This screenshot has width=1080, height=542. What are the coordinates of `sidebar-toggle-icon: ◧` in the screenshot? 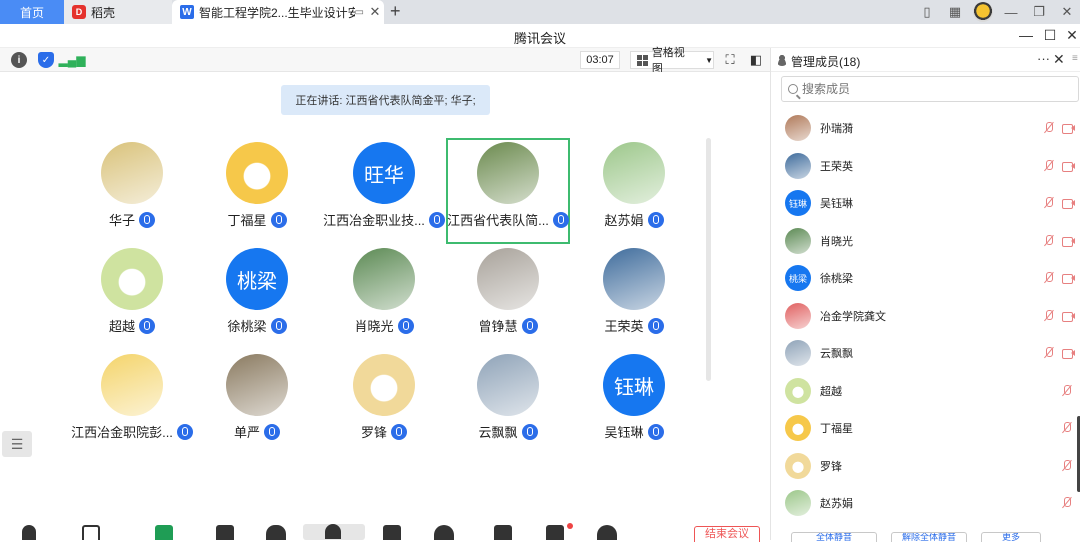 It's located at (756, 60).